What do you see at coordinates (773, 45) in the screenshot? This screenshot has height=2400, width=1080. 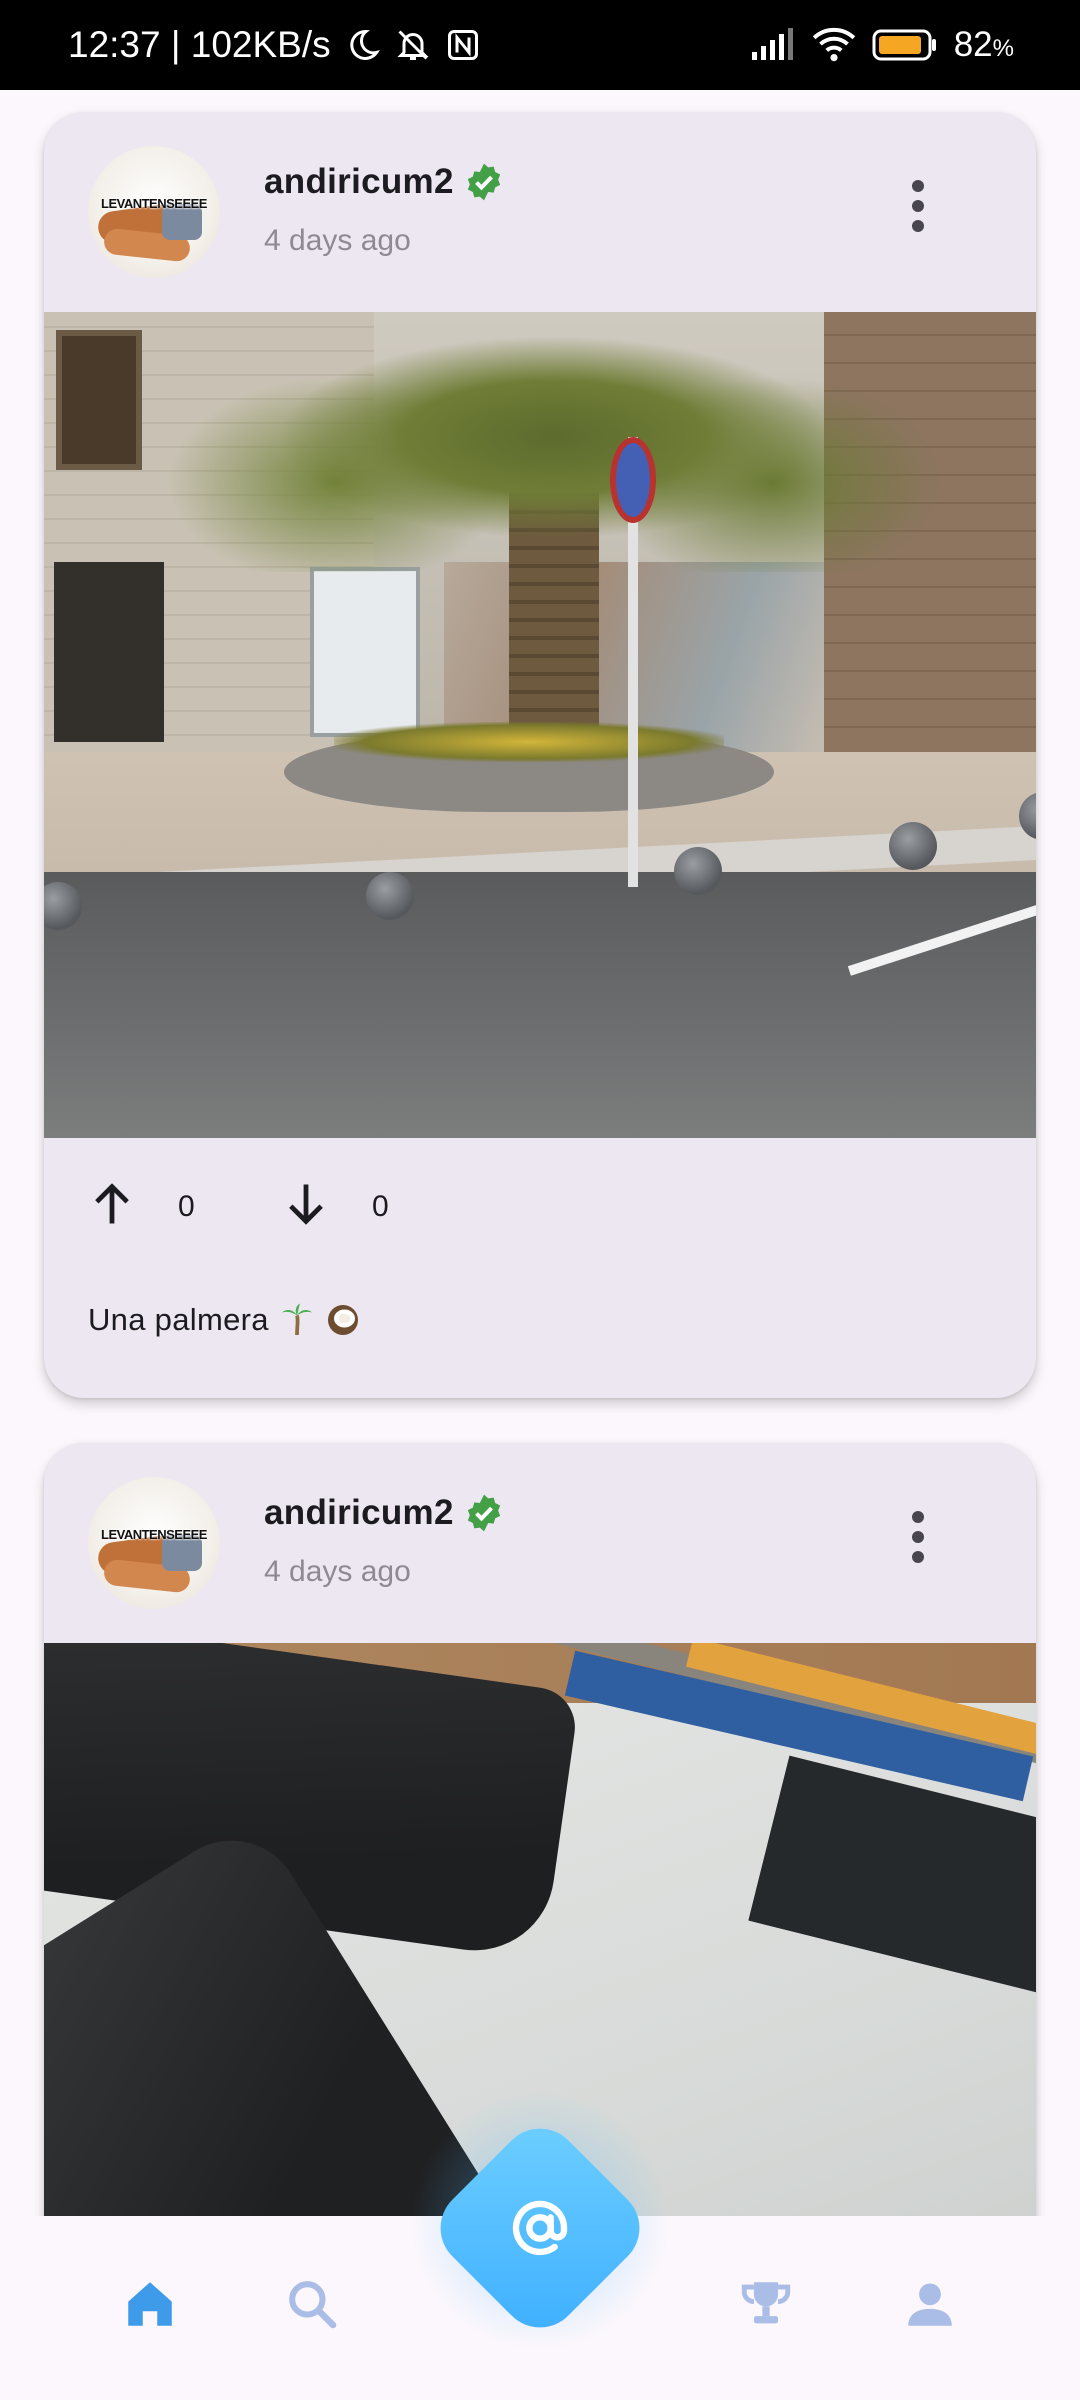 I see `signal-icon` at bounding box center [773, 45].